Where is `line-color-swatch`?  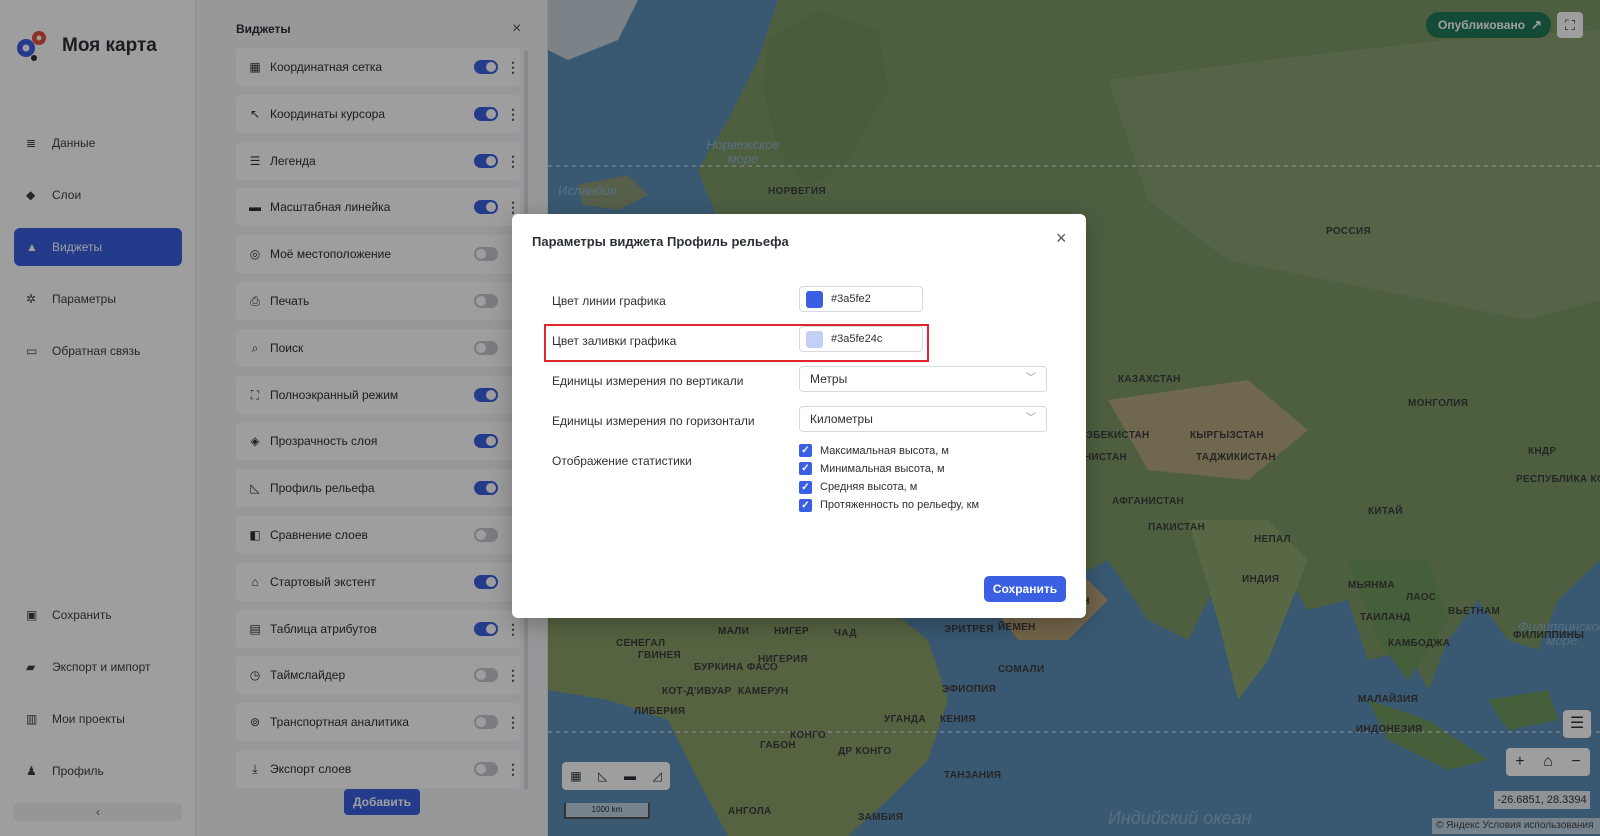
line-color-swatch is located at coordinates (814, 299).